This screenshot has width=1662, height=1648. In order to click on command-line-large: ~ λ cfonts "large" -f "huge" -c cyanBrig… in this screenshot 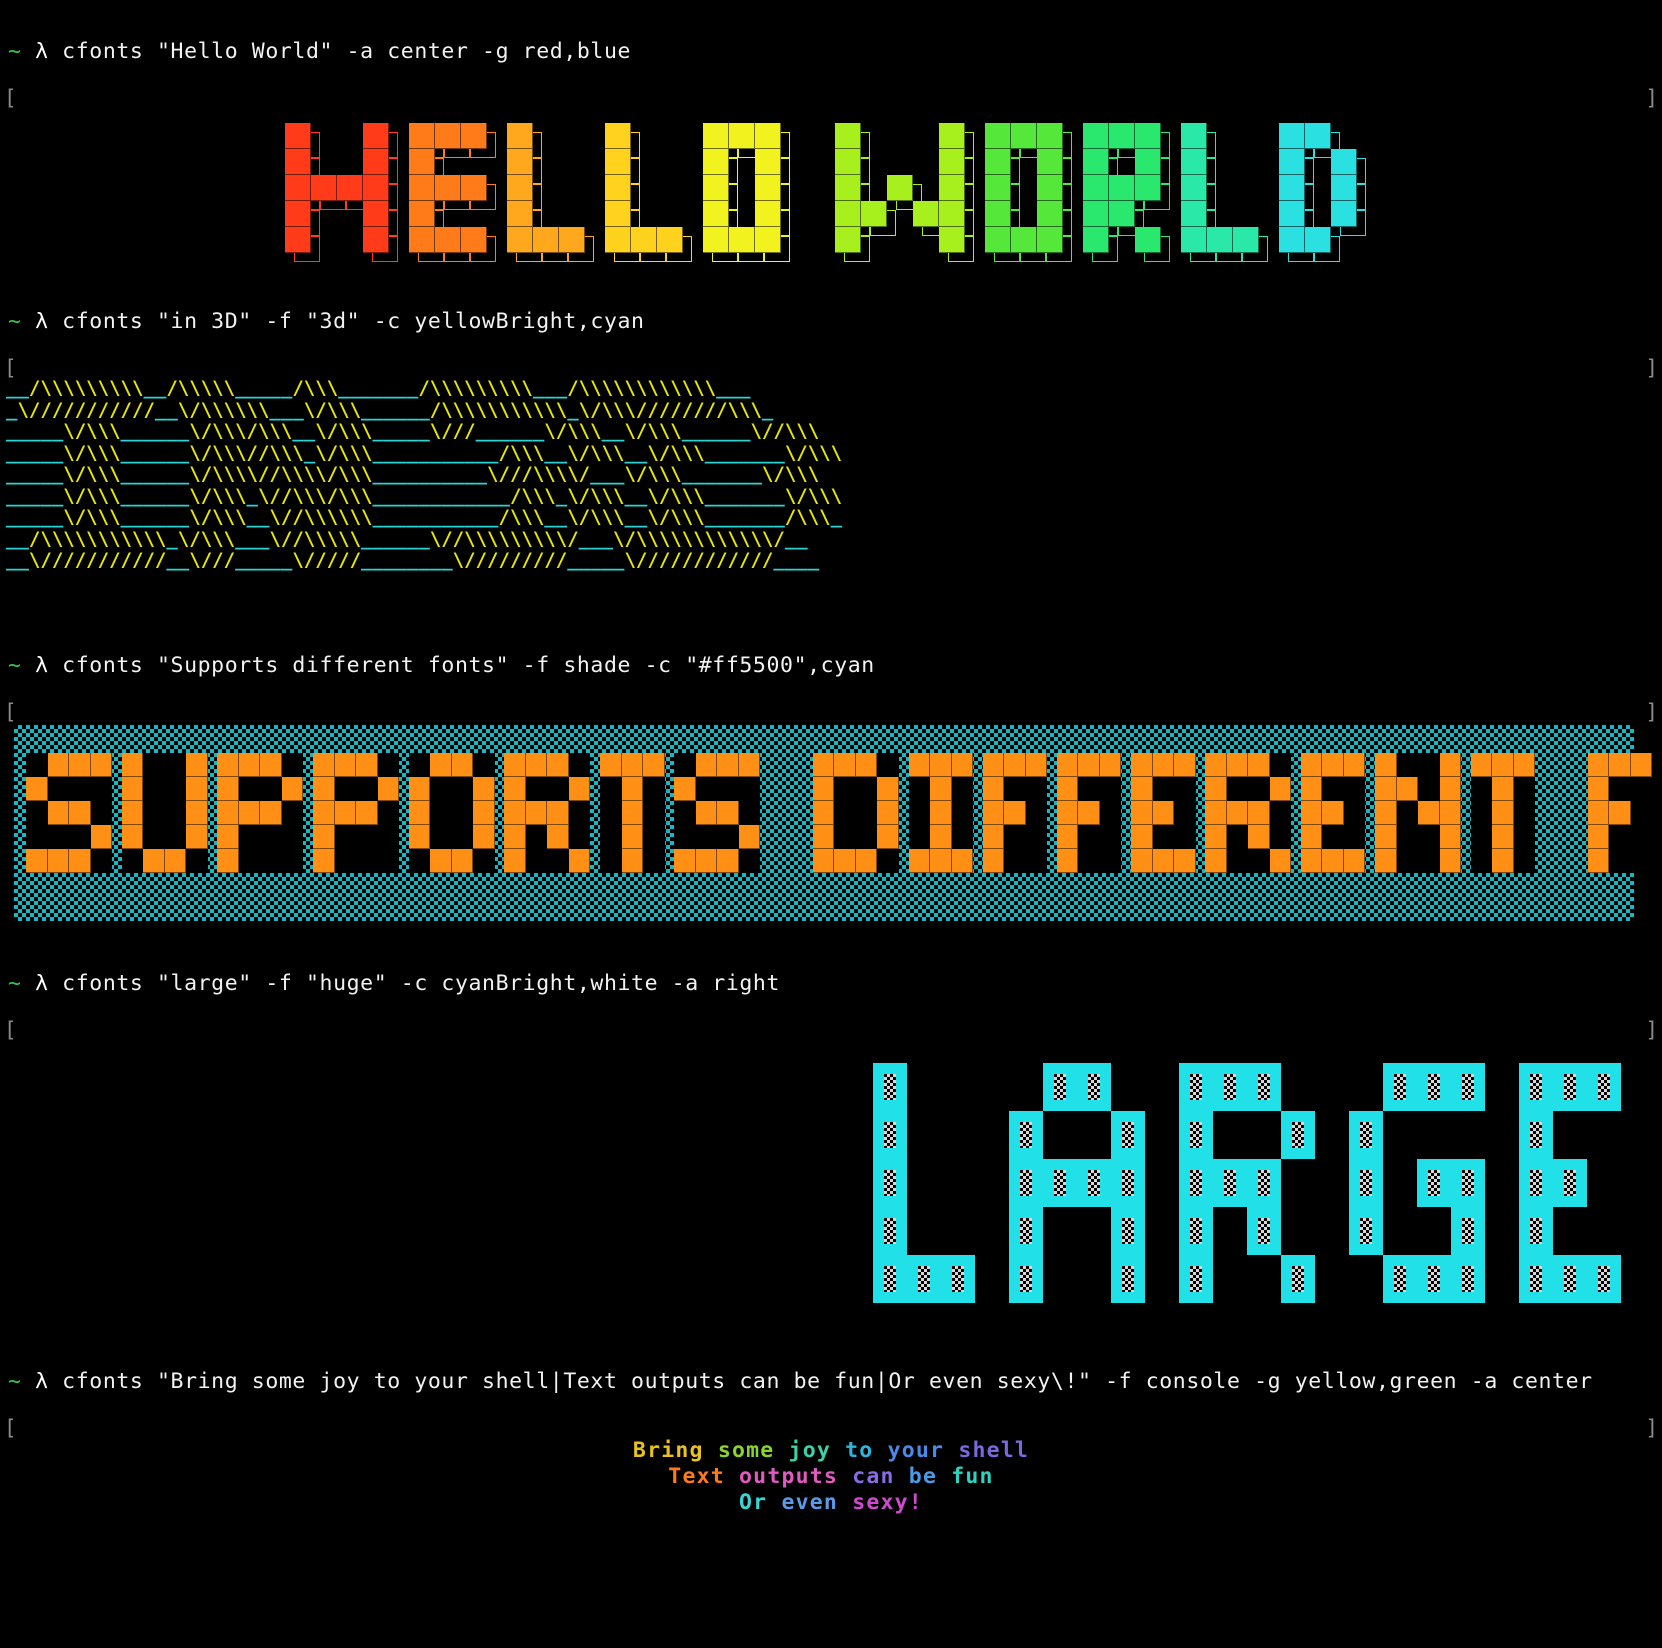, I will do `click(394, 984)`.